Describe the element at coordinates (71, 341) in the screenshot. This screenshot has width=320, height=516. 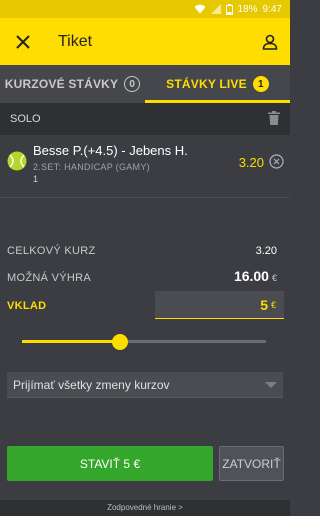
I see `slider-fill` at that location.